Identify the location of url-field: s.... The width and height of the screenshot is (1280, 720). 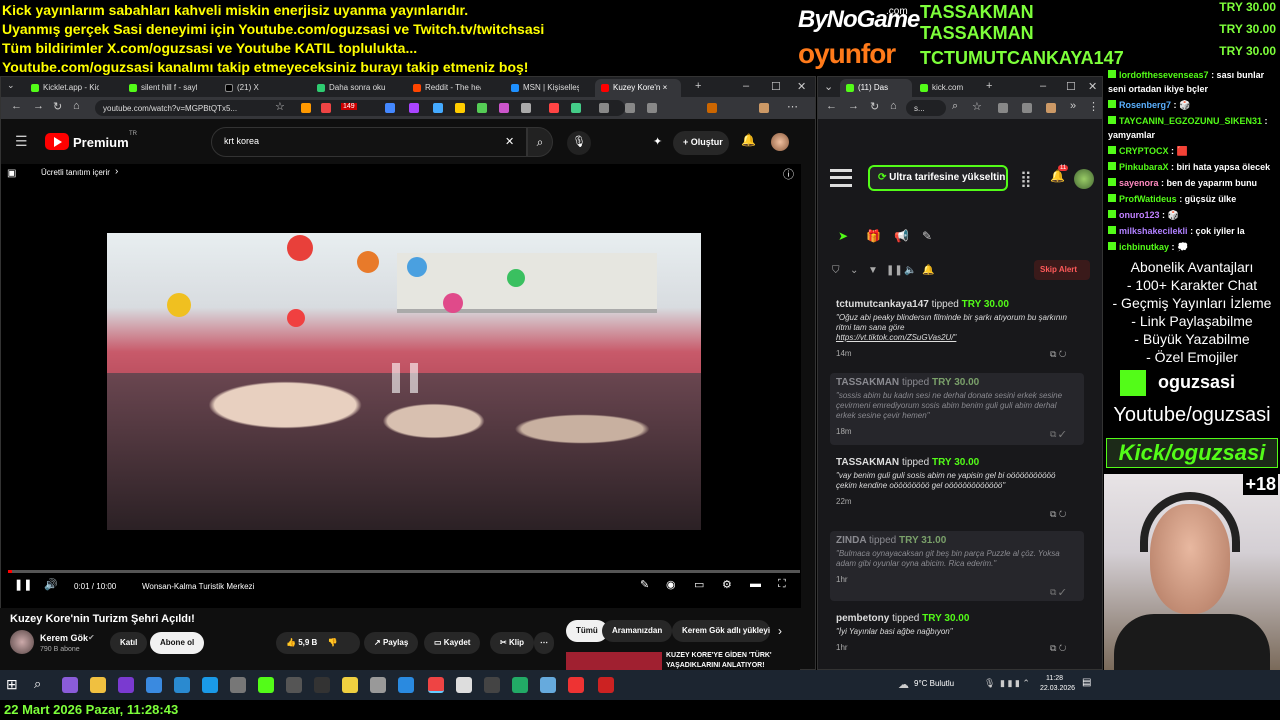
(926, 108).